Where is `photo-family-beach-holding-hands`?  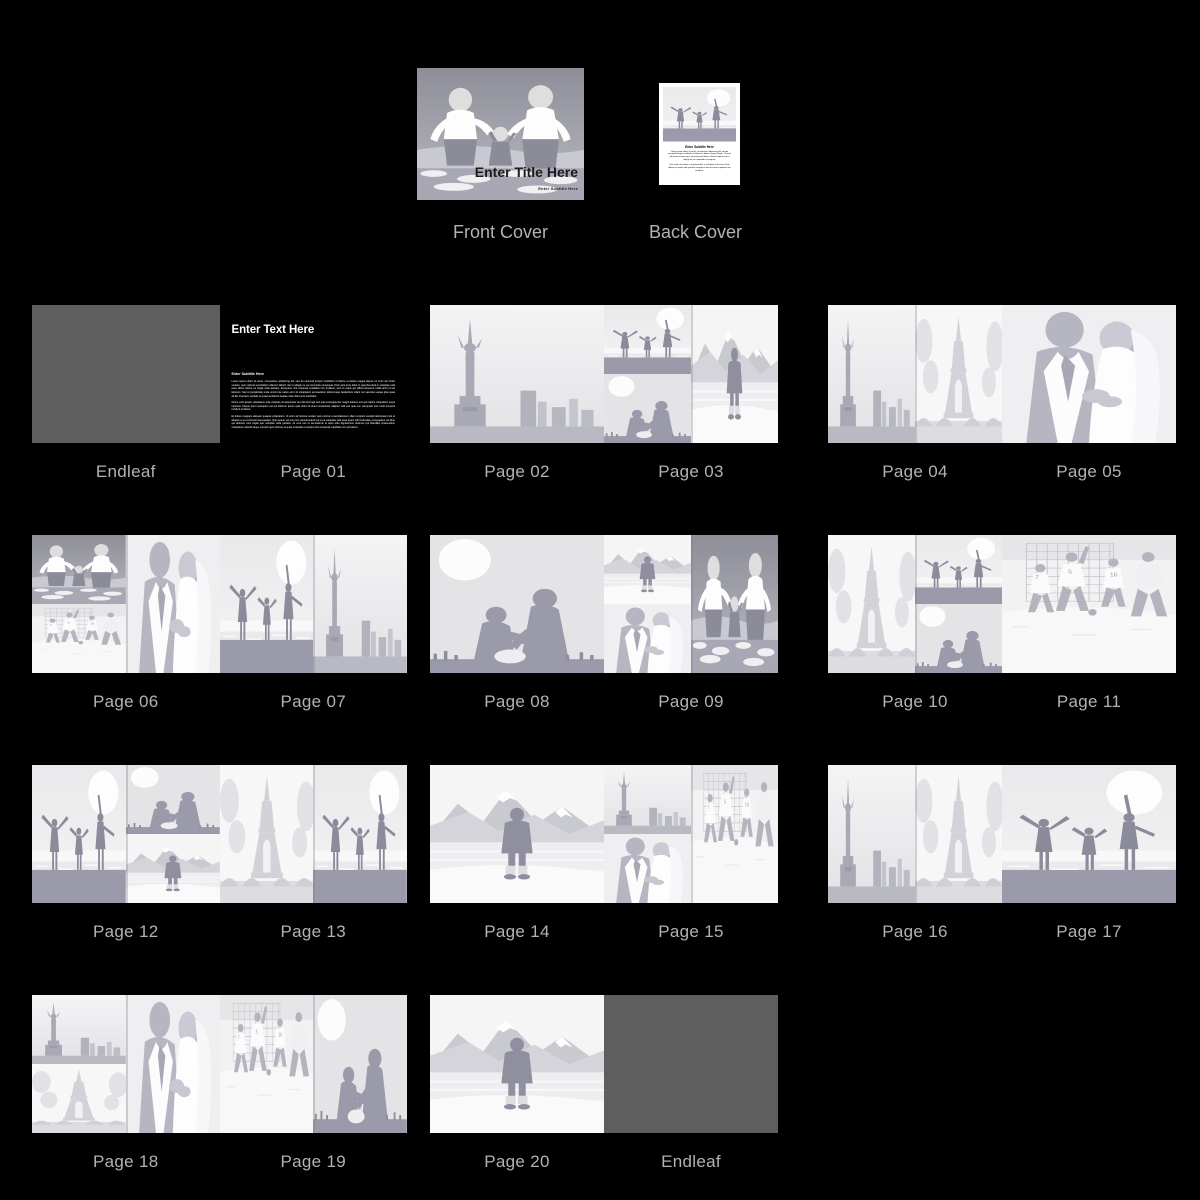 photo-family-beach-holding-hands is located at coordinates (500, 134).